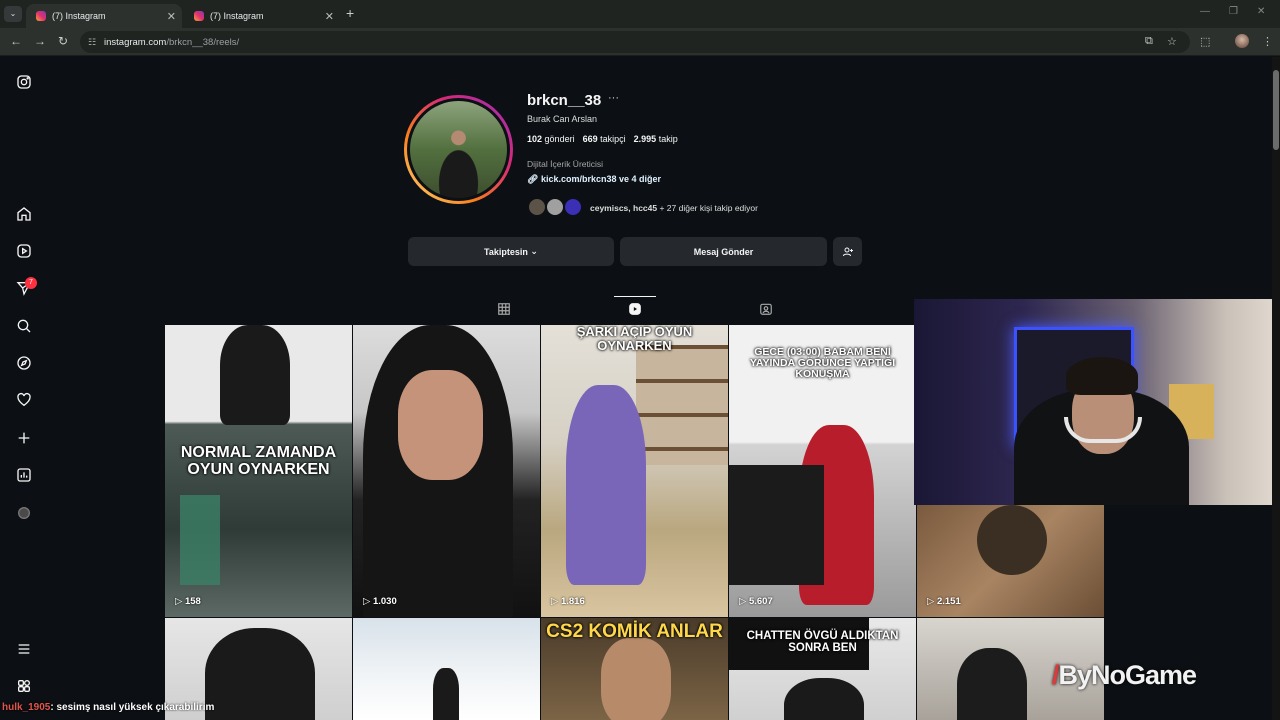  What do you see at coordinates (562, 119) in the screenshot?
I see `profile-full-name: Burak Can Arslan` at bounding box center [562, 119].